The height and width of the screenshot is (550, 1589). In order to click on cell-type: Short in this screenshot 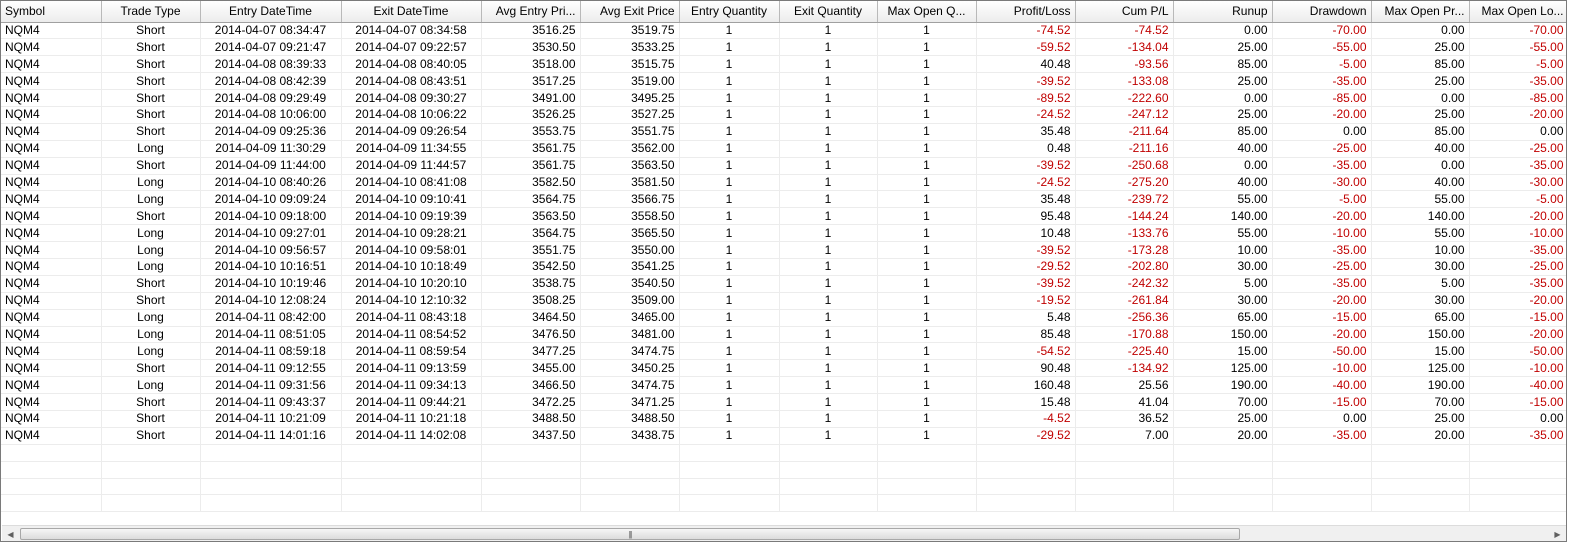, I will do `click(151, 47)`.